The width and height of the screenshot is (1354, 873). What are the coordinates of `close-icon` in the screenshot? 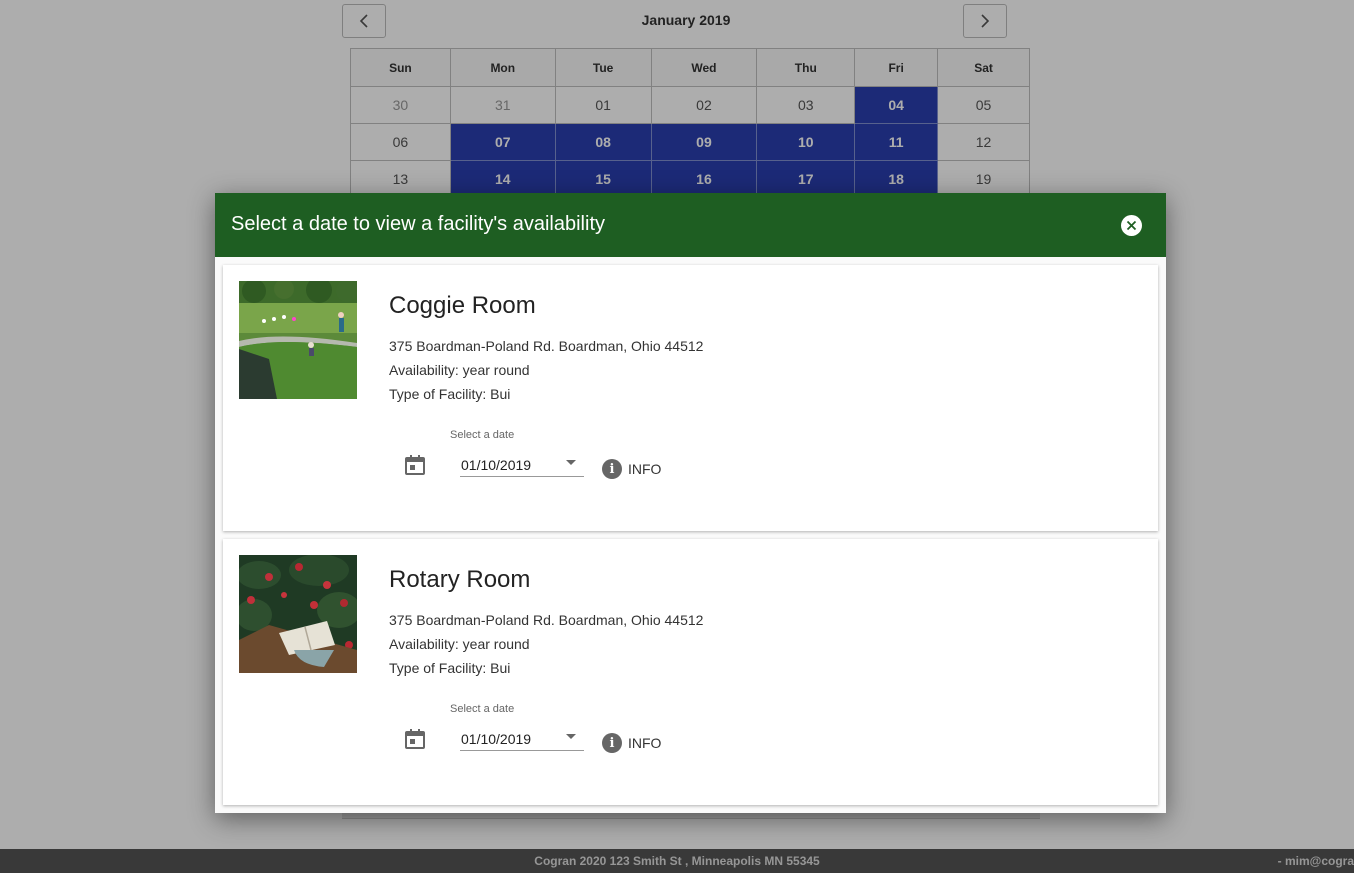 It's located at (1131, 225).